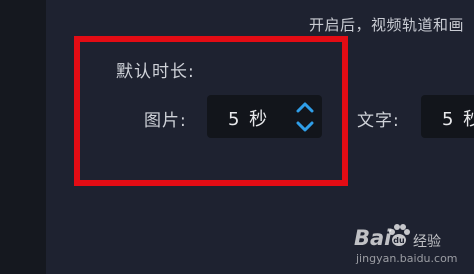 The image size is (474, 274). I want to click on watermark-url: jingyan.baidu.com, so click(407, 258).